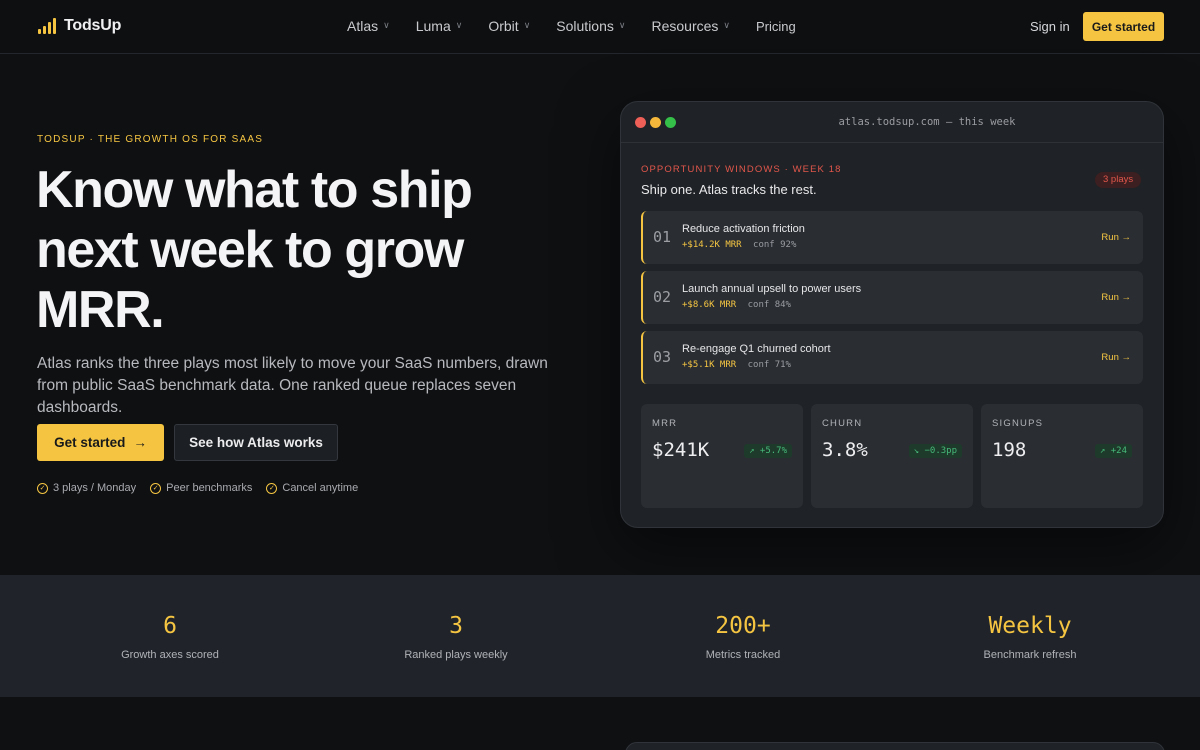 Image resolution: width=1200 pixels, height=750 pixels. Describe the element at coordinates (1050, 26) in the screenshot. I see `sign-in-link: Sign in` at that location.